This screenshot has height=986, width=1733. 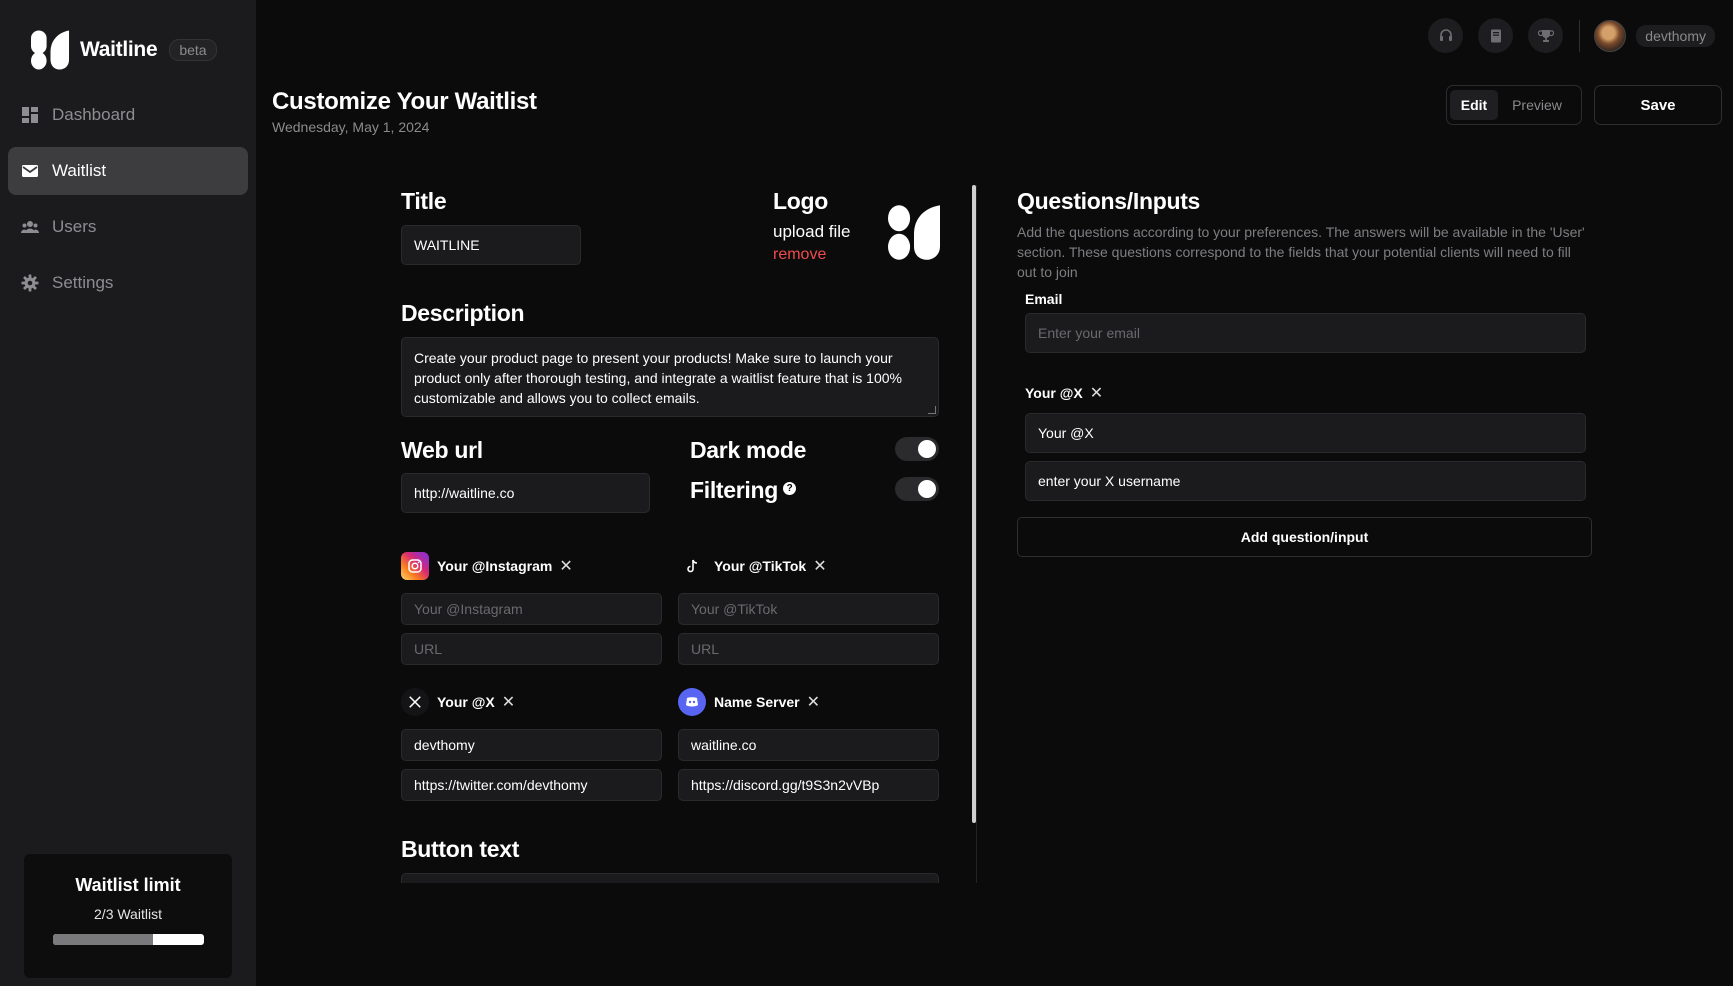 I want to click on filtering-toggle, so click(x=917, y=489).